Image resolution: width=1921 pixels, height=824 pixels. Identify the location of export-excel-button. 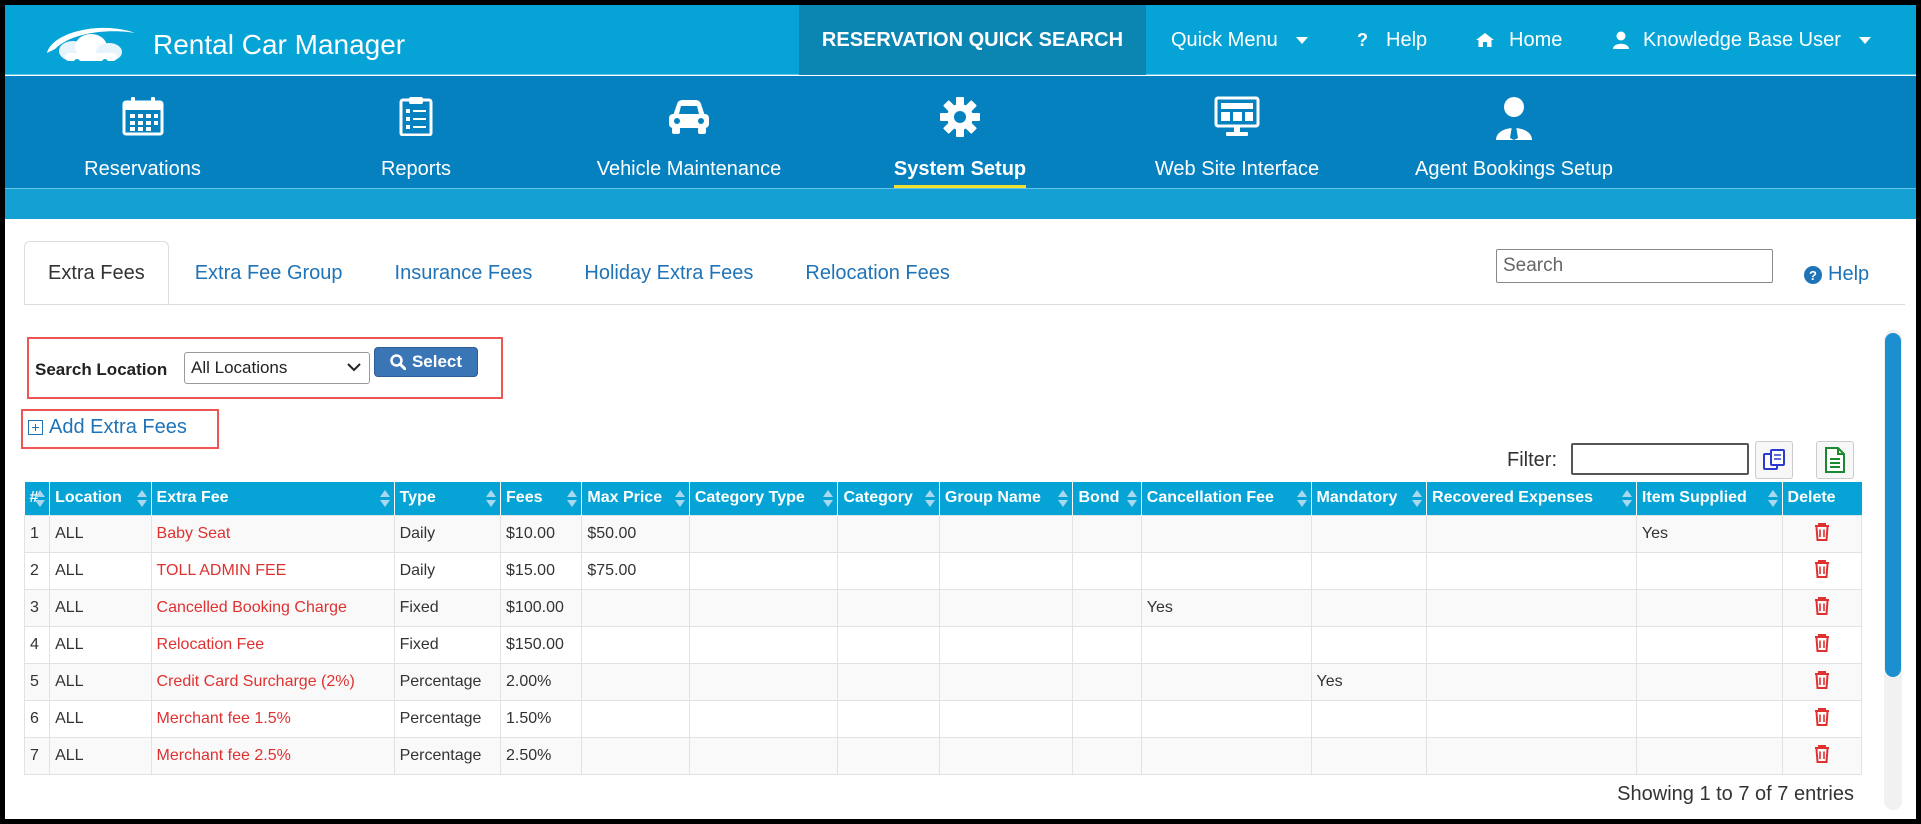
(1835, 460).